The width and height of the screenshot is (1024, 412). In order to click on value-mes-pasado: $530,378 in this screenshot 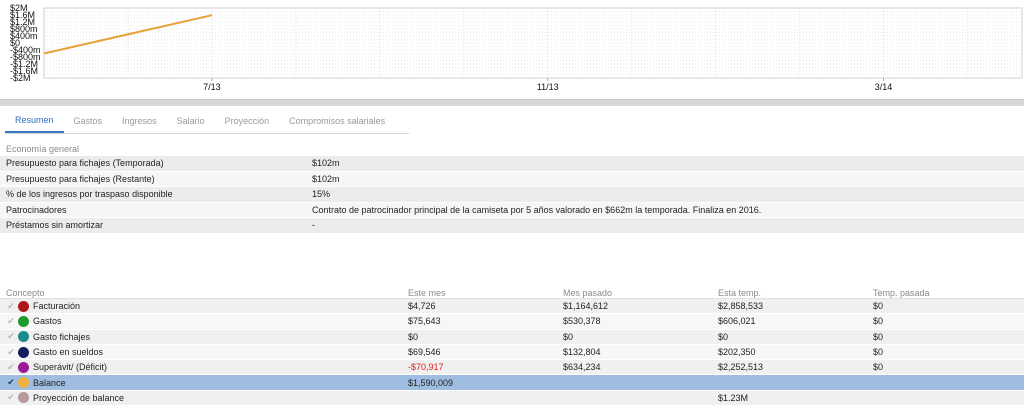, I will do `click(582, 321)`.